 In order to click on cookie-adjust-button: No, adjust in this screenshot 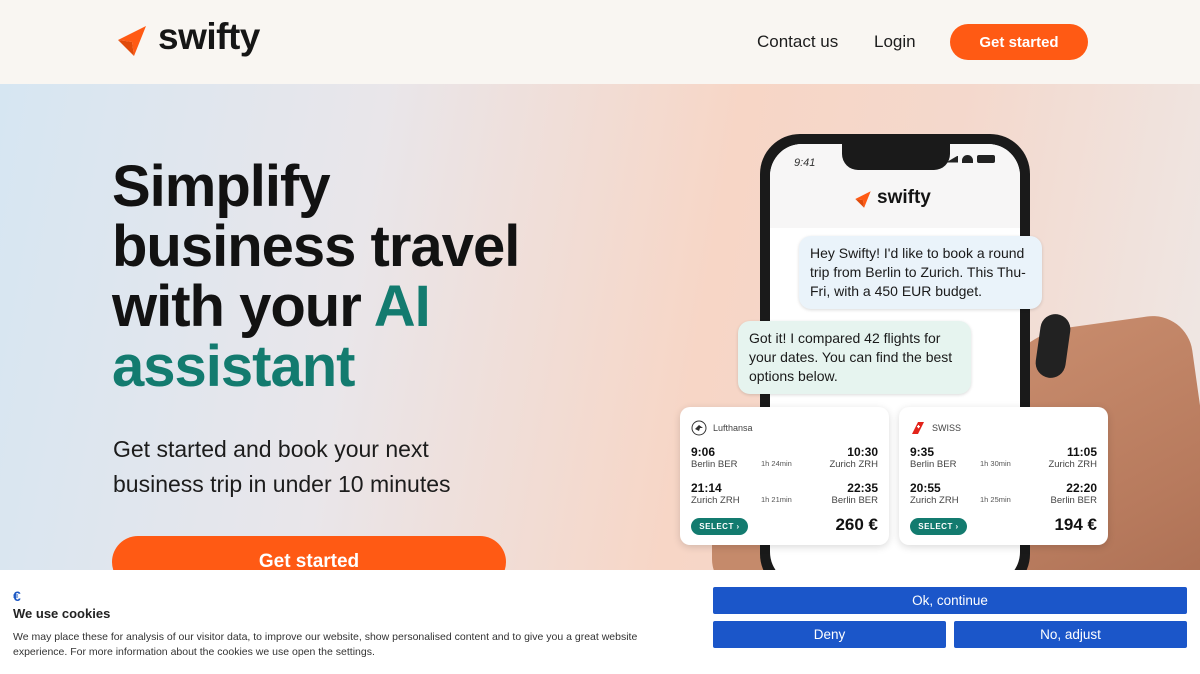, I will do `click(1070, 634)`.